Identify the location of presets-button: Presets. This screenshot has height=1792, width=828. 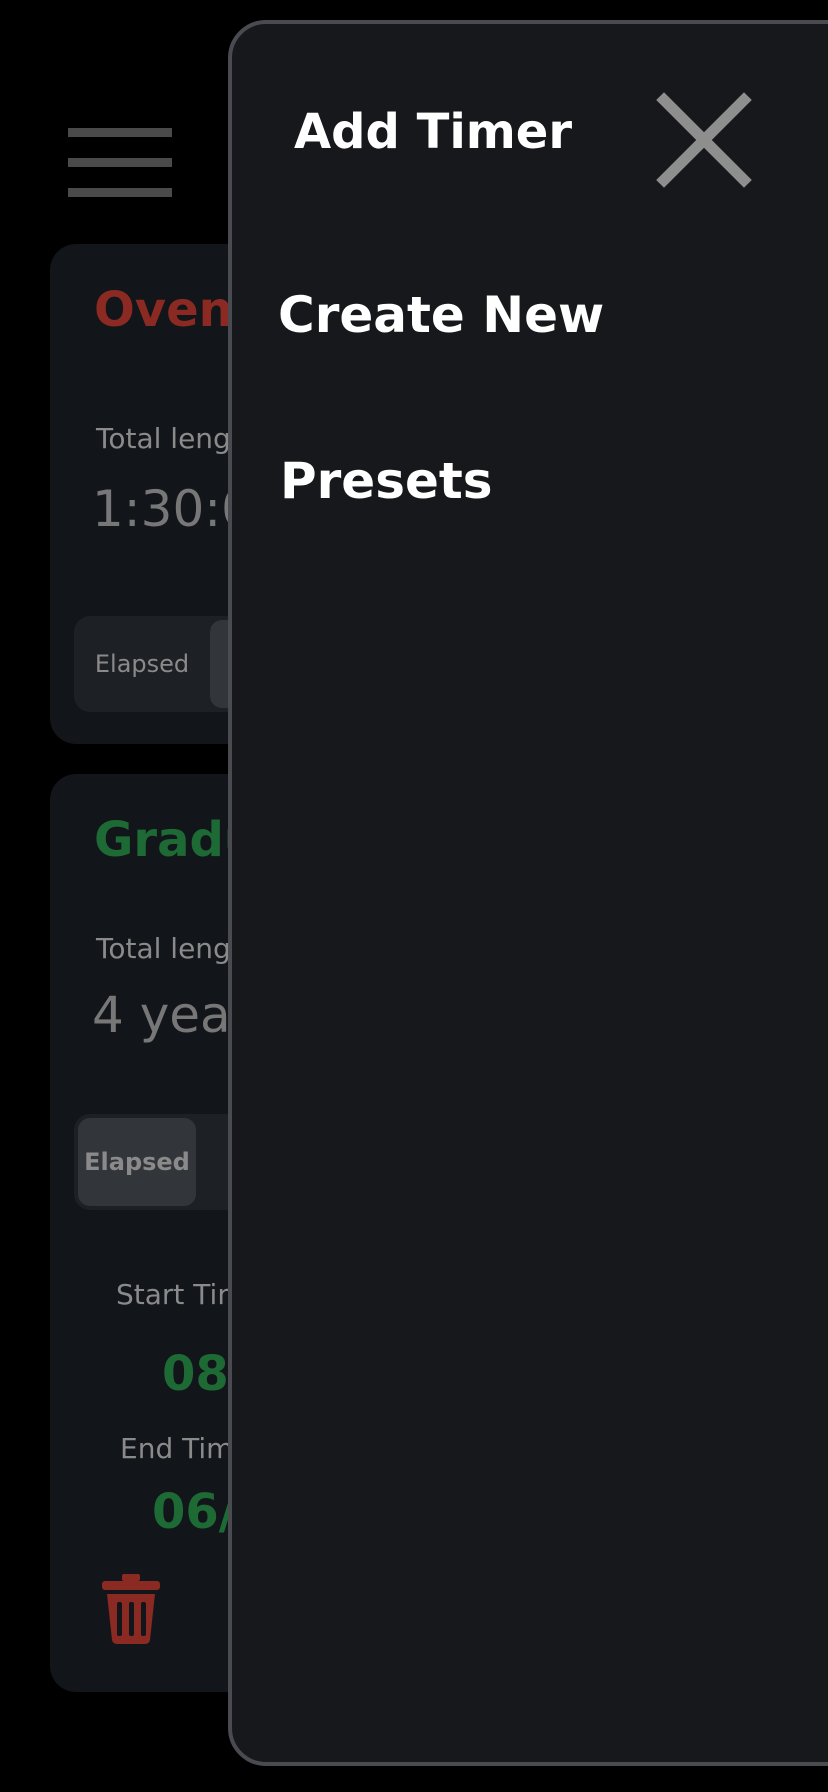
(386, 481).